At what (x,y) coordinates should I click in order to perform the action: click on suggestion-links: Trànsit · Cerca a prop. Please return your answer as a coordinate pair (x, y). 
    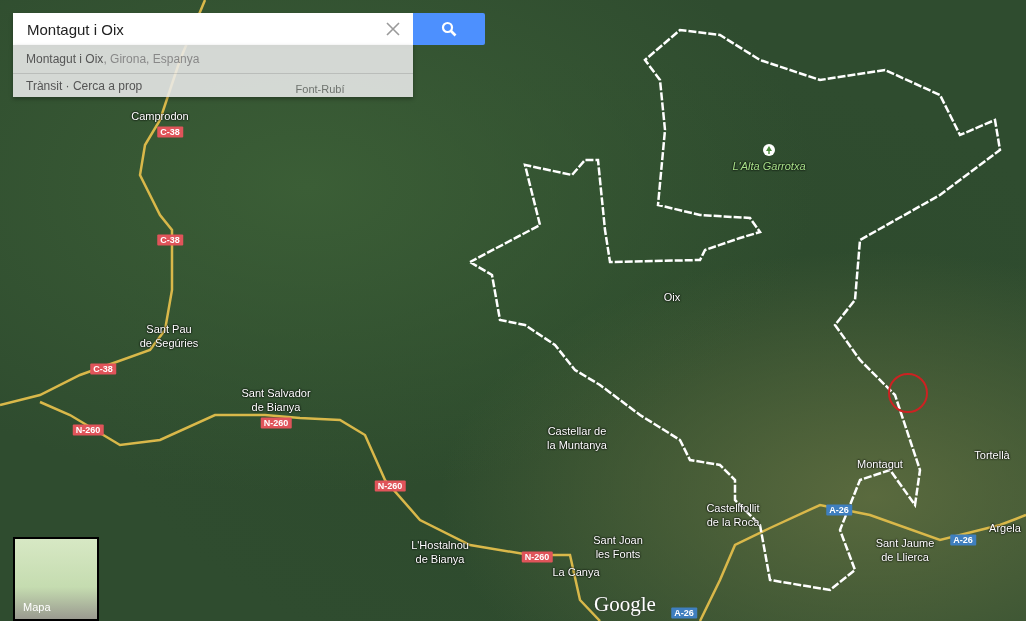
    Looking at the image, I should click on (84, 85).